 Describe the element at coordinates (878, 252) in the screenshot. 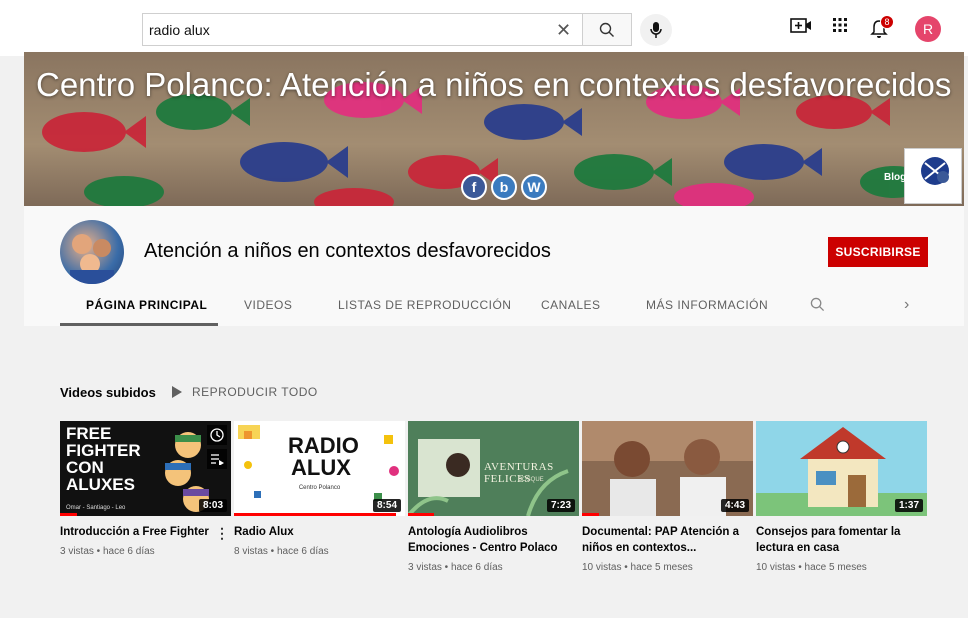

I see `subscribe-button: SUSCRIBIRSE` at that location.